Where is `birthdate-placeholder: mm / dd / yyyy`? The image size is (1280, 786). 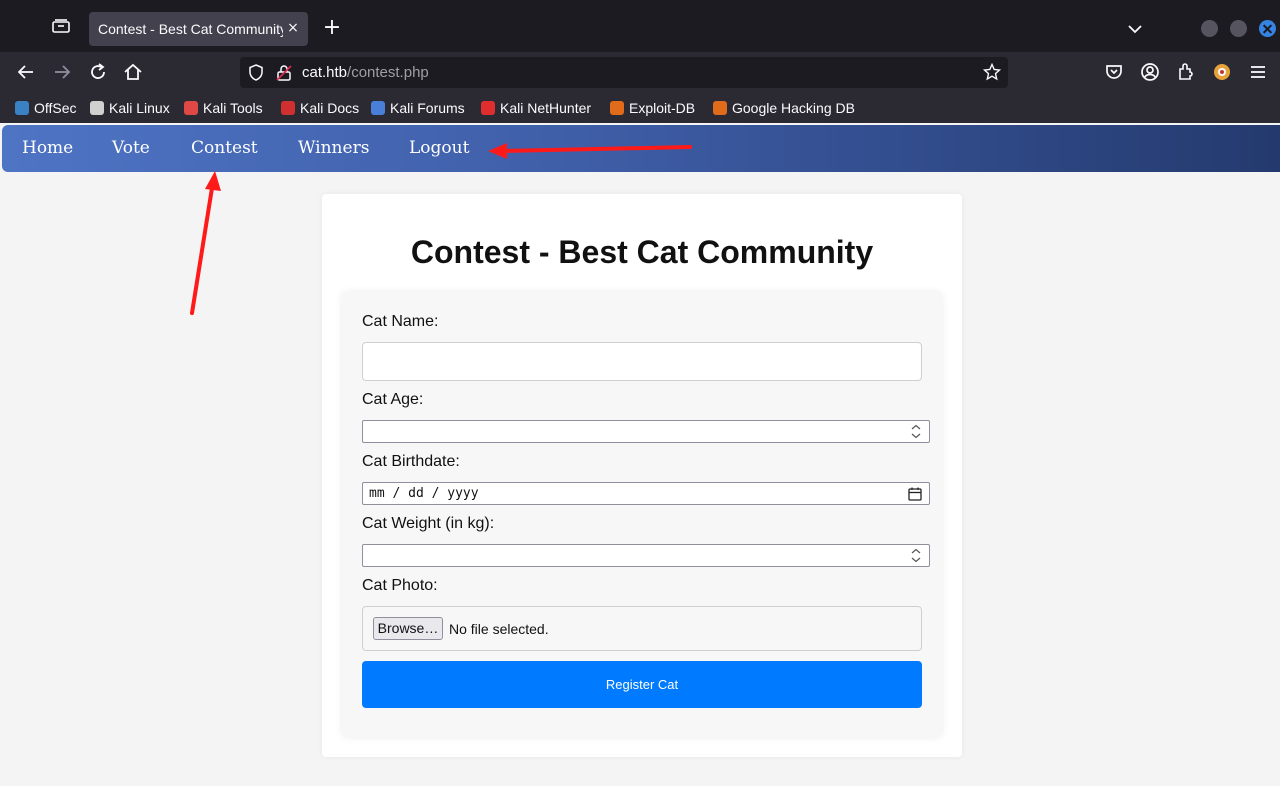 birthdate-placeholder: mm / dd / yyyy is located at coordinates (424, 493).